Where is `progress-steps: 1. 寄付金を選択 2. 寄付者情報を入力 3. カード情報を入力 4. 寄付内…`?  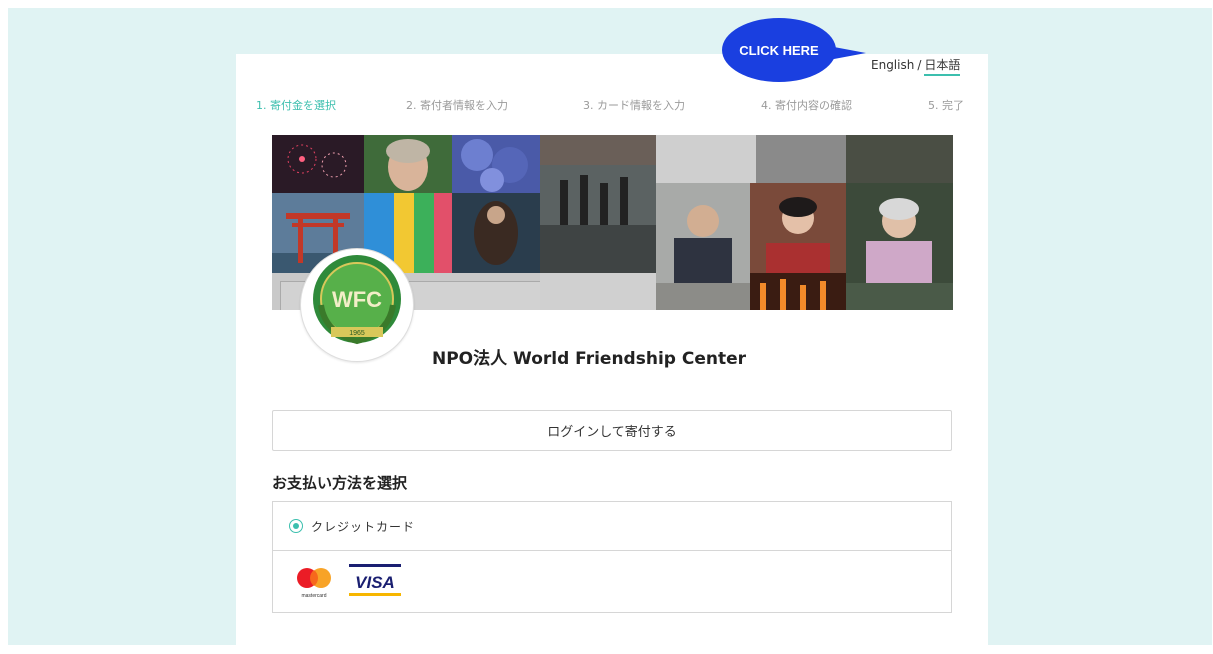
progress-steps: 1. 寄付金を選択 2. 寄付者情報を入力 3. カード情報を入力 4. 寄付内… is located at coordinates (606, 106).